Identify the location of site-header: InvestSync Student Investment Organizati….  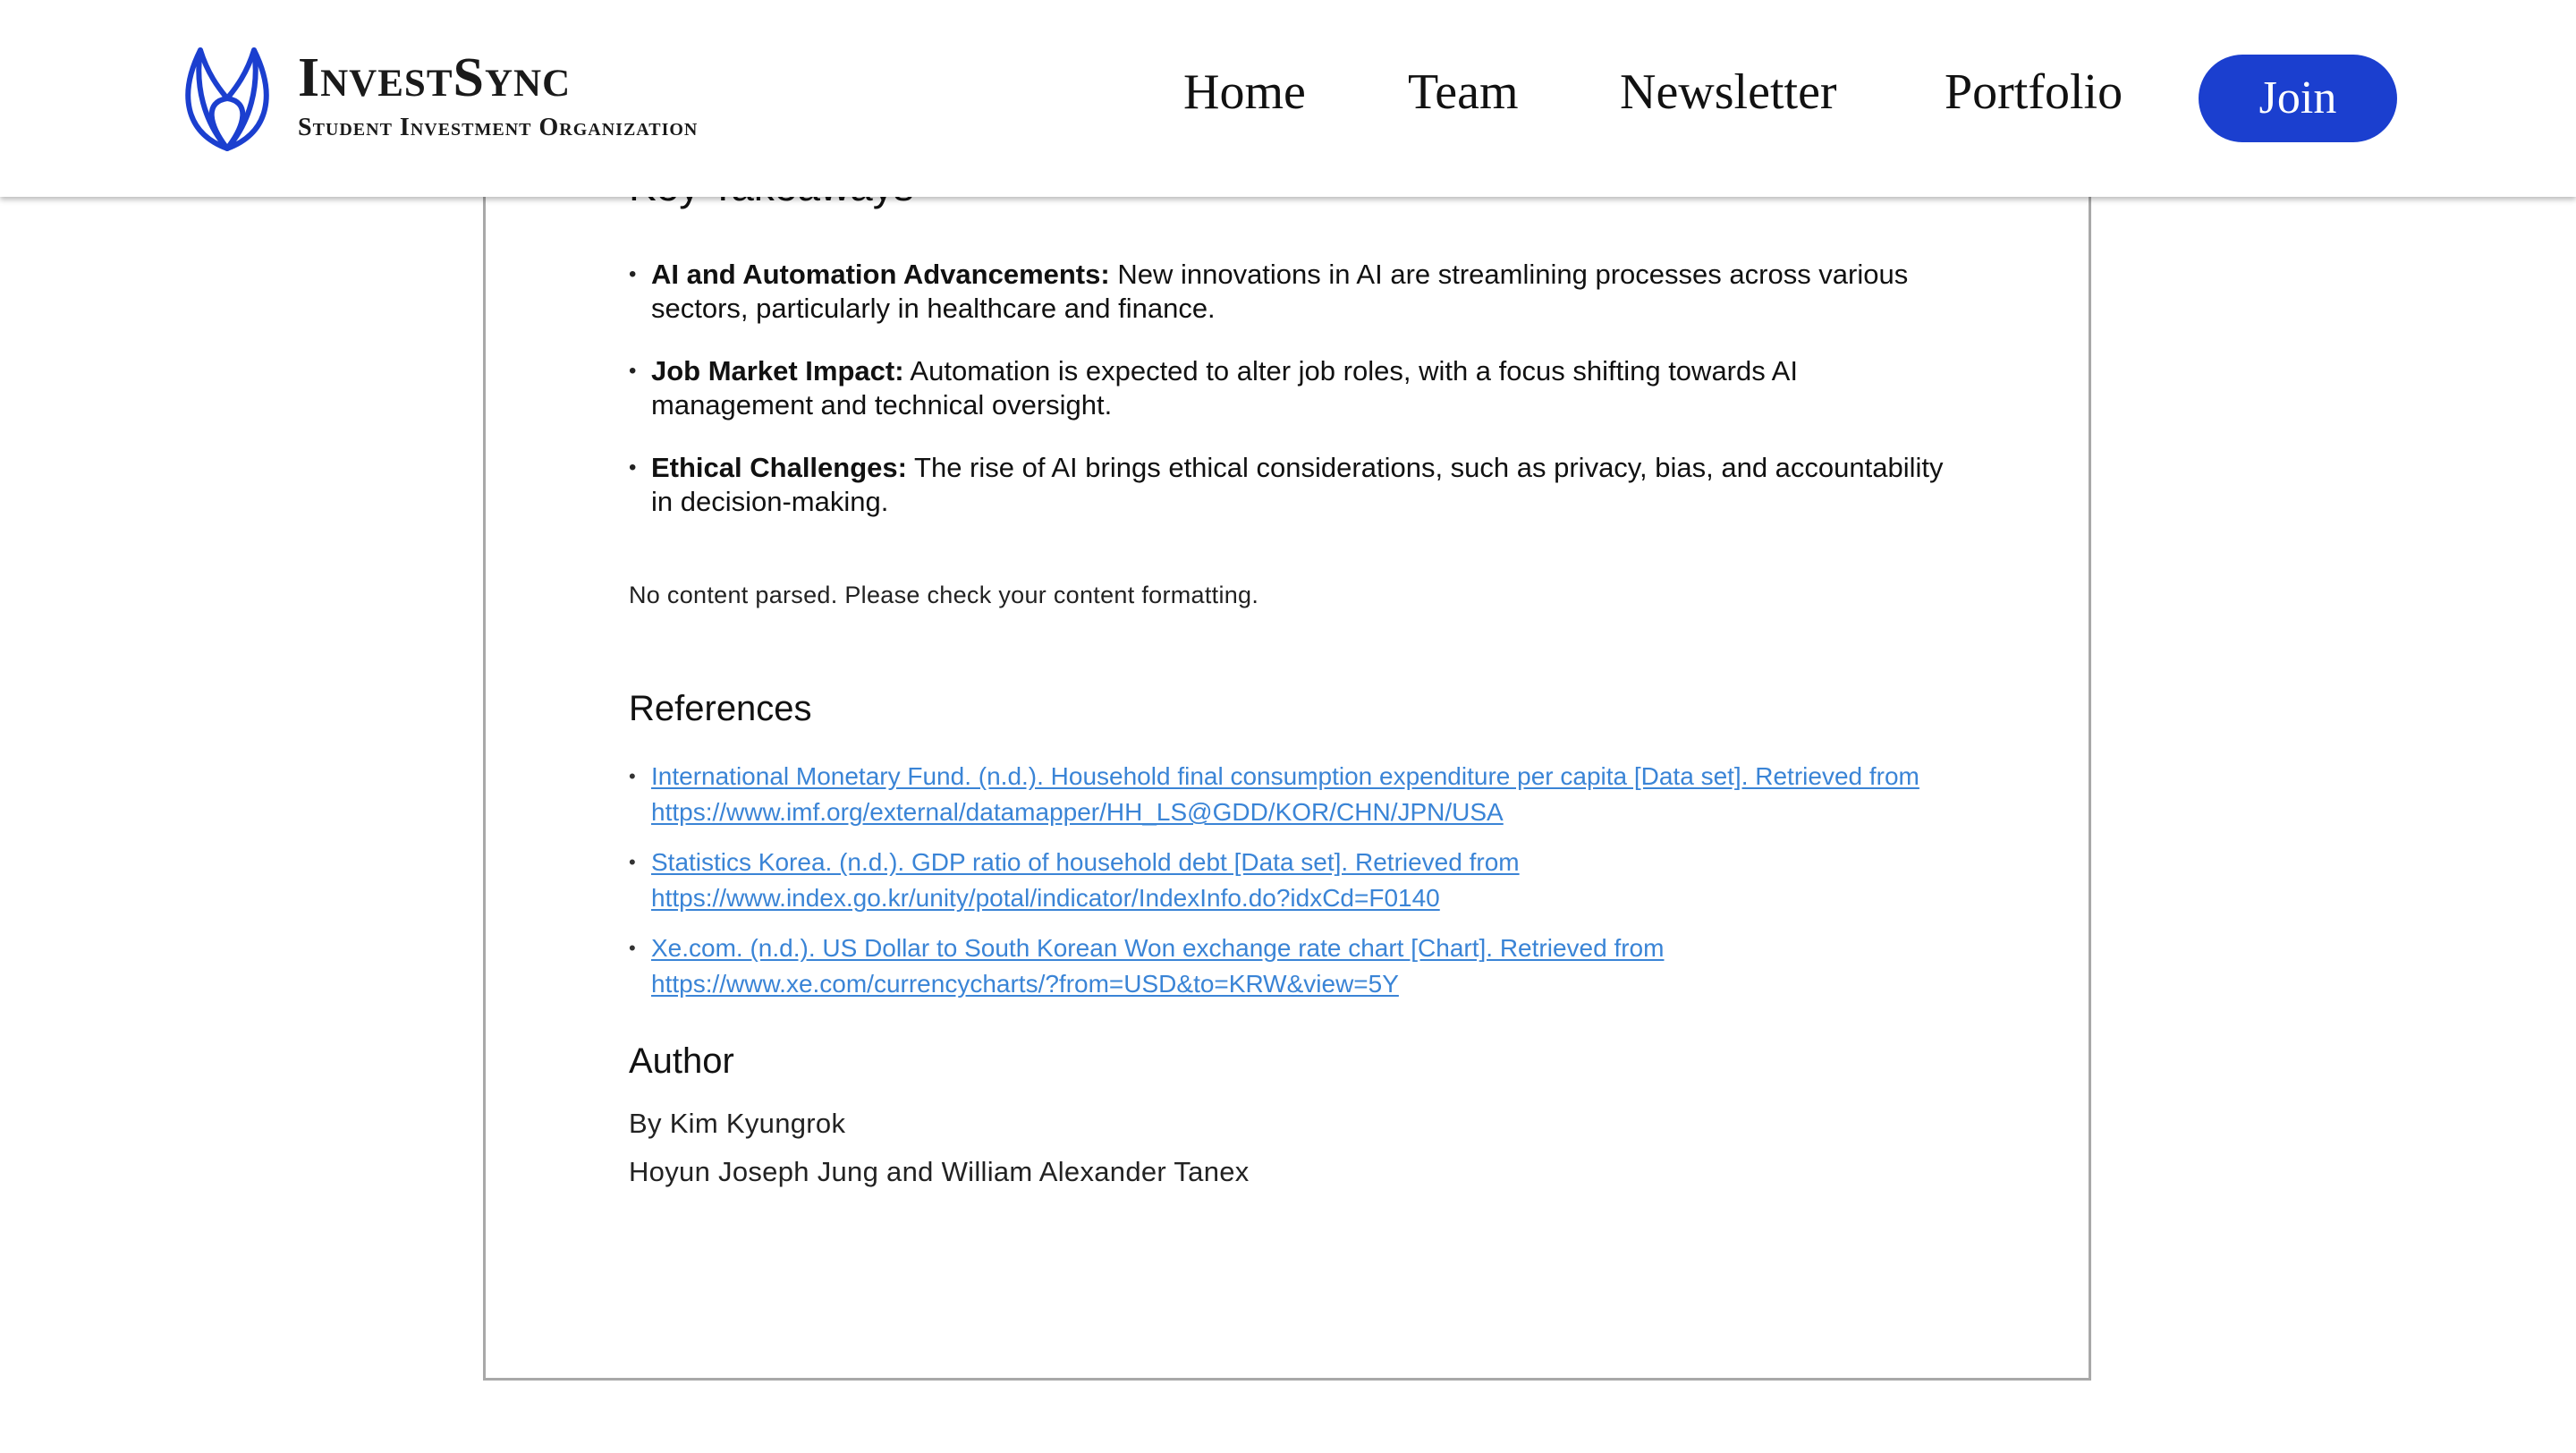
(1288, 98).